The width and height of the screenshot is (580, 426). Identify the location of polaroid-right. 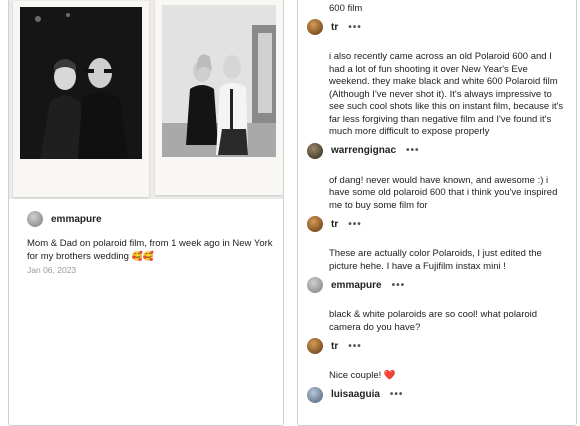
(219, 97).